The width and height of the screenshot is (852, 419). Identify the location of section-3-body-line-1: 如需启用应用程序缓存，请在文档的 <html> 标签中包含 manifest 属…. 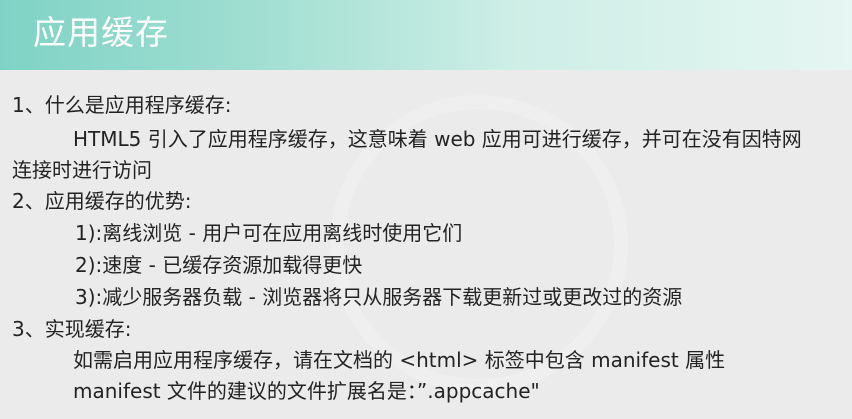
(399, 360).